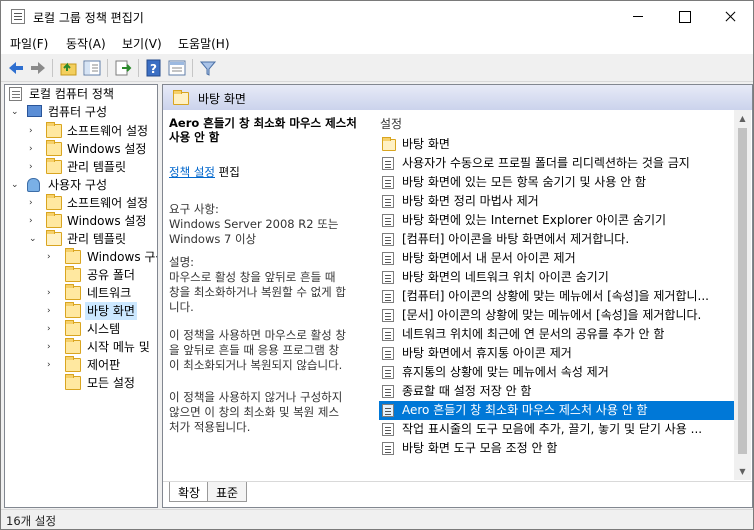 The image size is (754, 530). Describe the element at coordinates (742, 471) in the screenshot. I see `scroll-down-arrow-icon: ▼` at that location.